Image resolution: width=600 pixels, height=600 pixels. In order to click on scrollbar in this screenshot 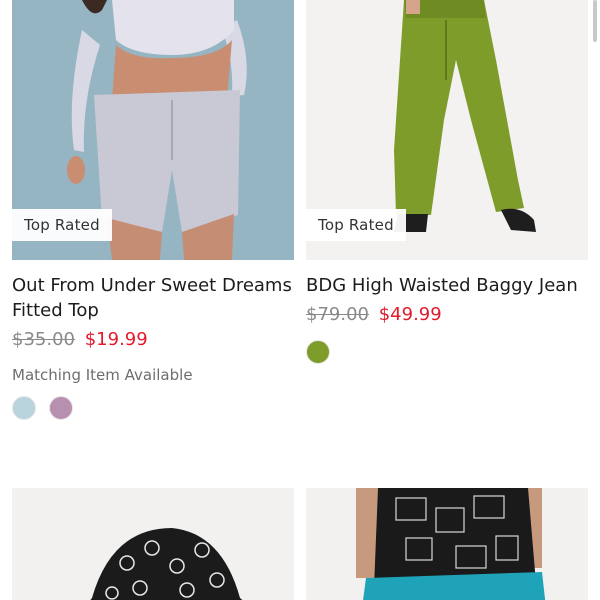, I will do `click(595, 21)`.